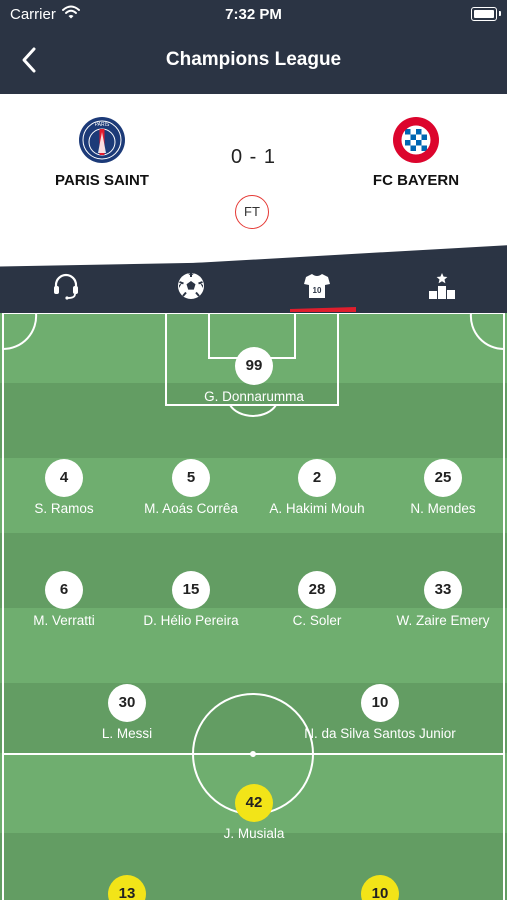 This screenshot has height=900, width=507. I want to click on player-number: 15, so click(191, 590).